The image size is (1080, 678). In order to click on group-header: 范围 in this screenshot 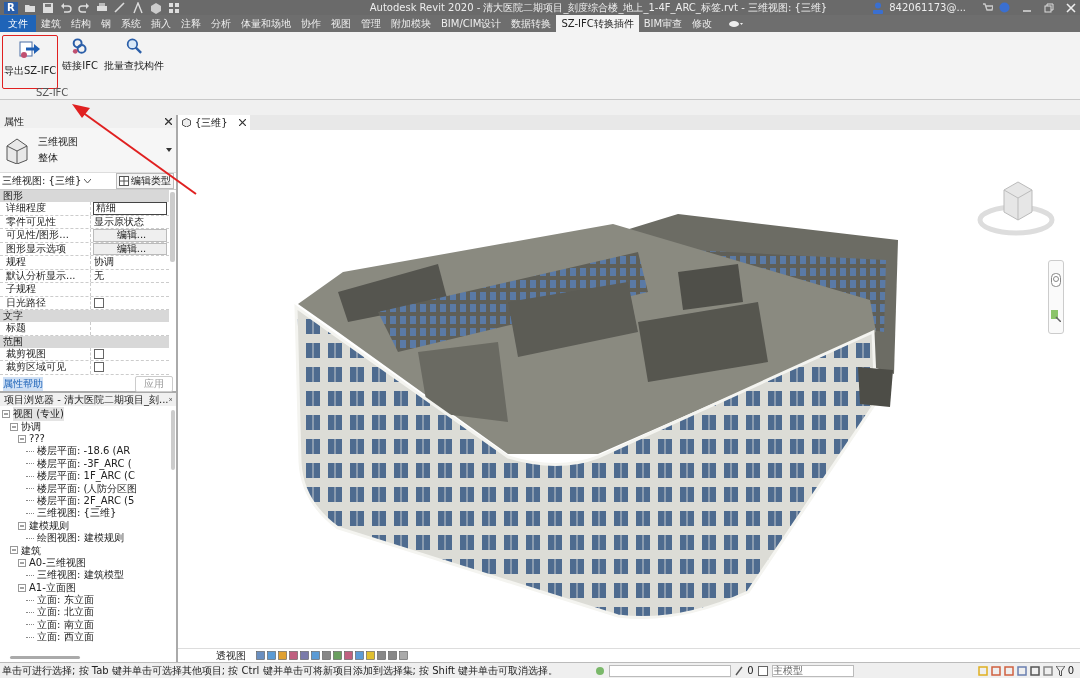, I will do `click(84, 341)`.